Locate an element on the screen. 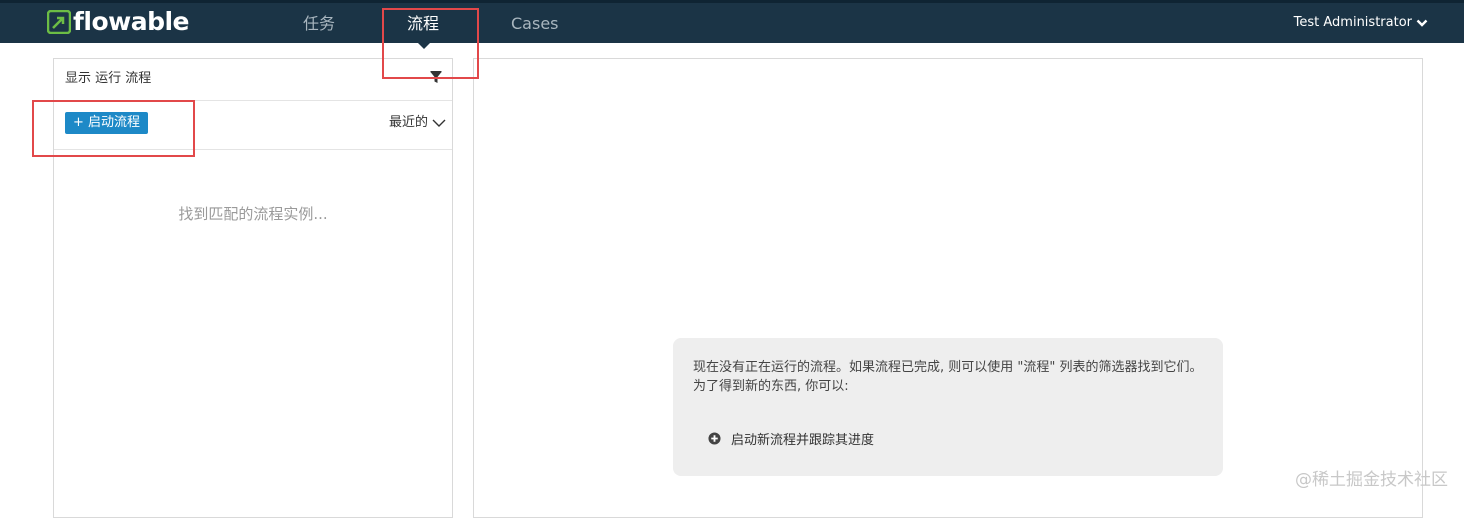 The height and width of the screenshot is (518, 1464). list-panel-toolbar: + 启动流程 最近的 is located at coordinates (253, 125).